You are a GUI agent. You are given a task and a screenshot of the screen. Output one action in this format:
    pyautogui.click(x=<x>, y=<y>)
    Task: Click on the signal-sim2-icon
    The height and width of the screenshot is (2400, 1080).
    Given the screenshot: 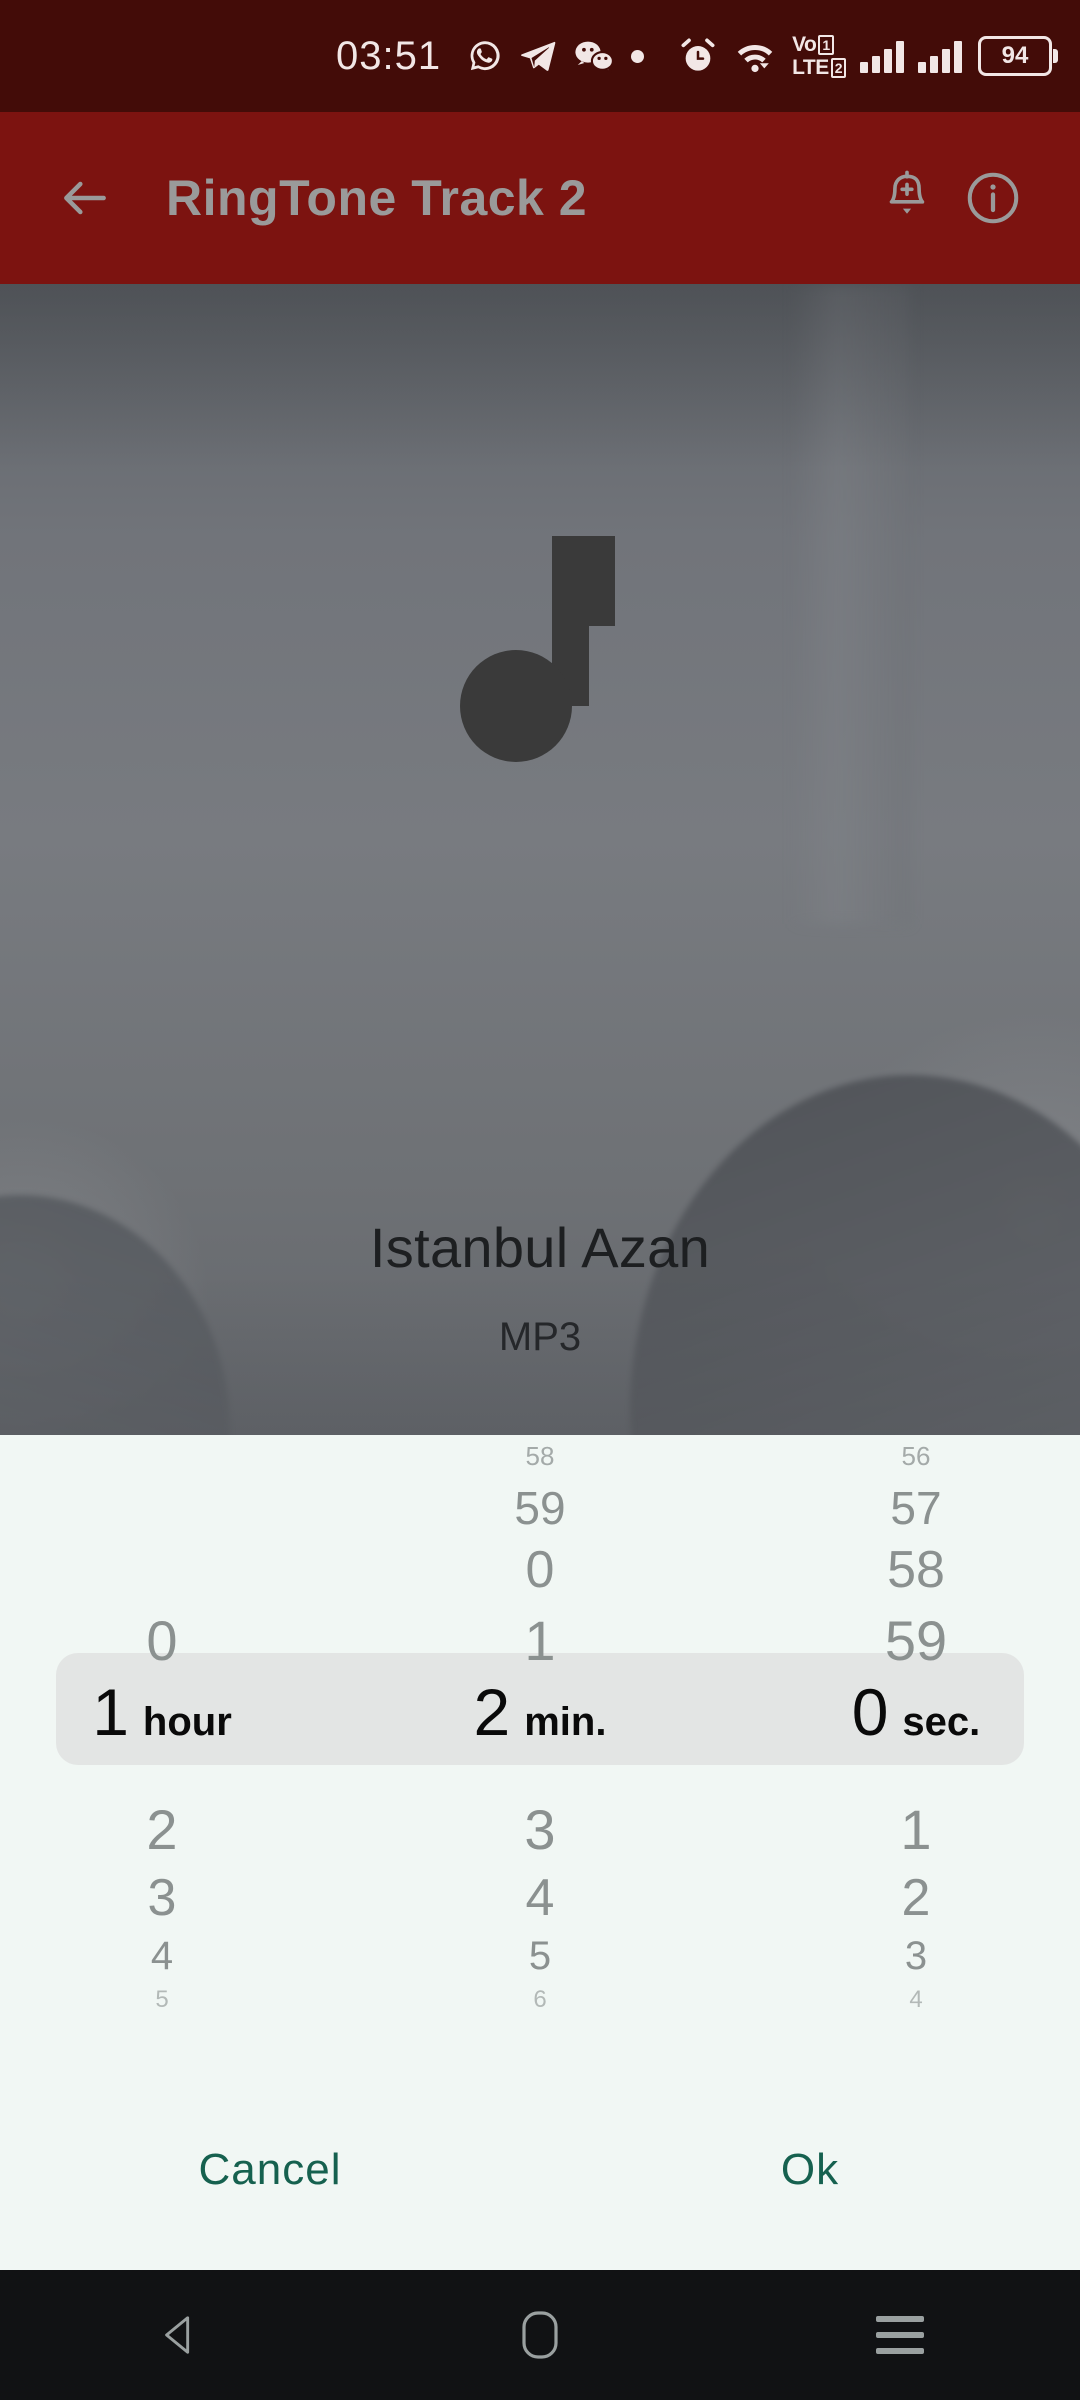 What is the action you would take?
    pyautogui.click(x=940, y=56)
    